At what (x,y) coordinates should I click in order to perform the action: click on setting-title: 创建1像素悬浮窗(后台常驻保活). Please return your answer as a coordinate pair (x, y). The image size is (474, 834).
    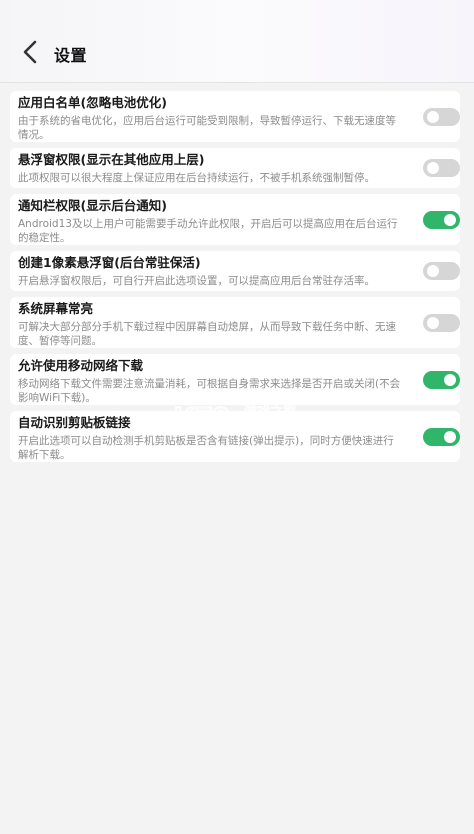
    Looking at the image, I should click on (109, 262).